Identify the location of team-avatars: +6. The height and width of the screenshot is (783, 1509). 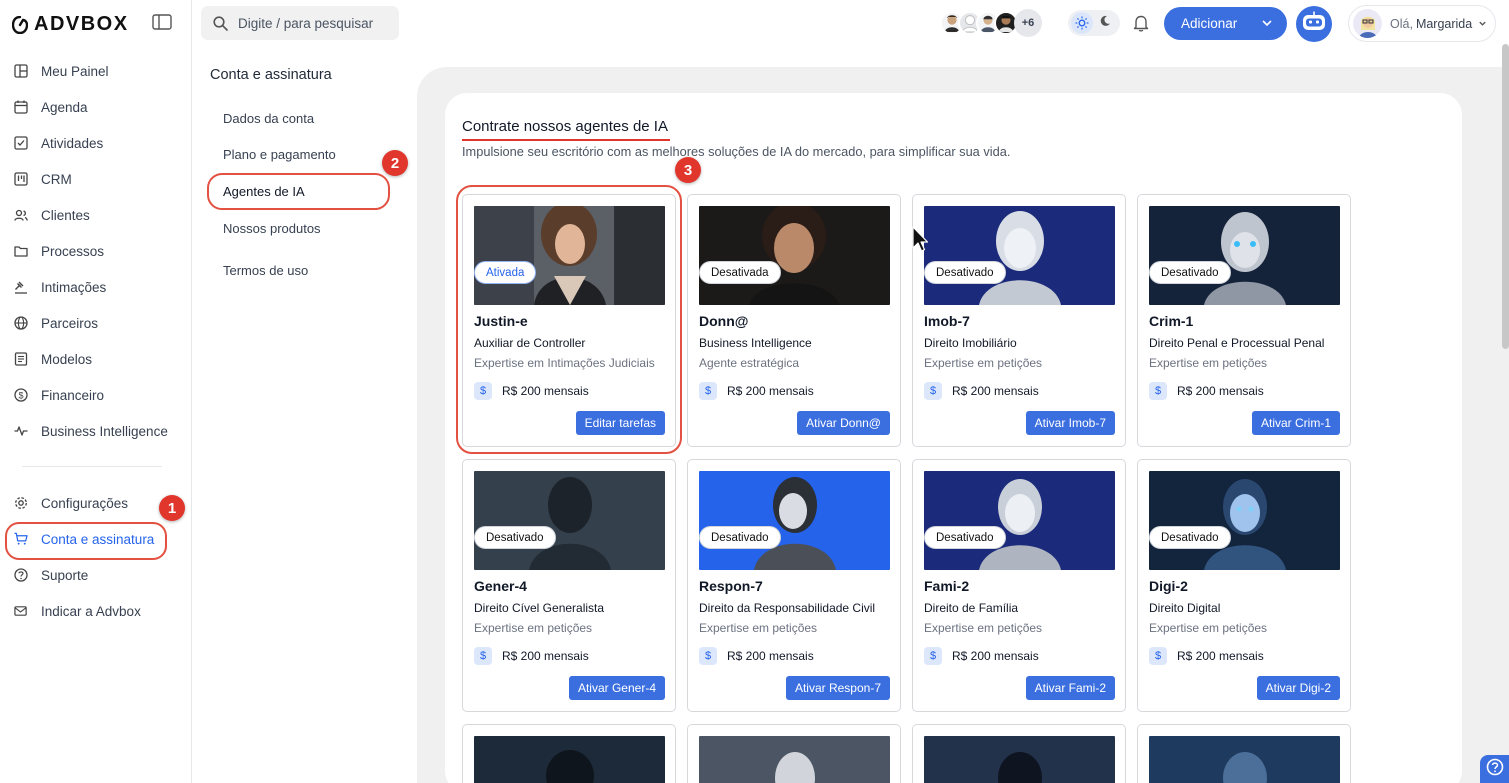
(991, 23).